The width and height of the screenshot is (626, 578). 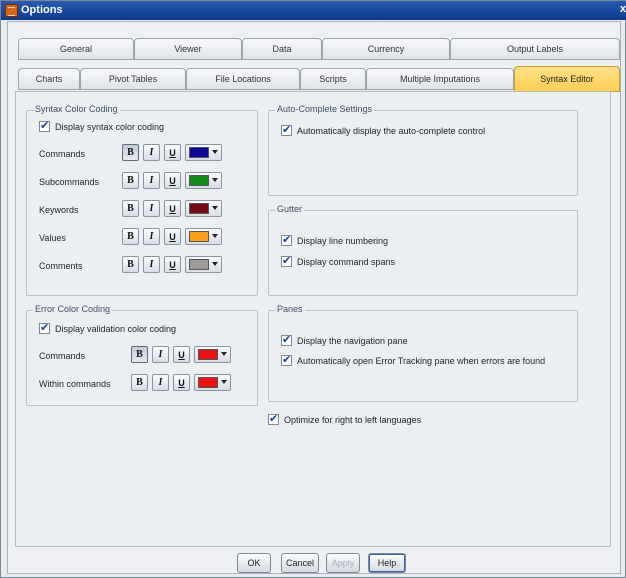 What do you see at coordinates (440, 79) in the screenshot?
I see `tab-multiple-imputations: Multiple Imputations` at bounding box center [440, 79].